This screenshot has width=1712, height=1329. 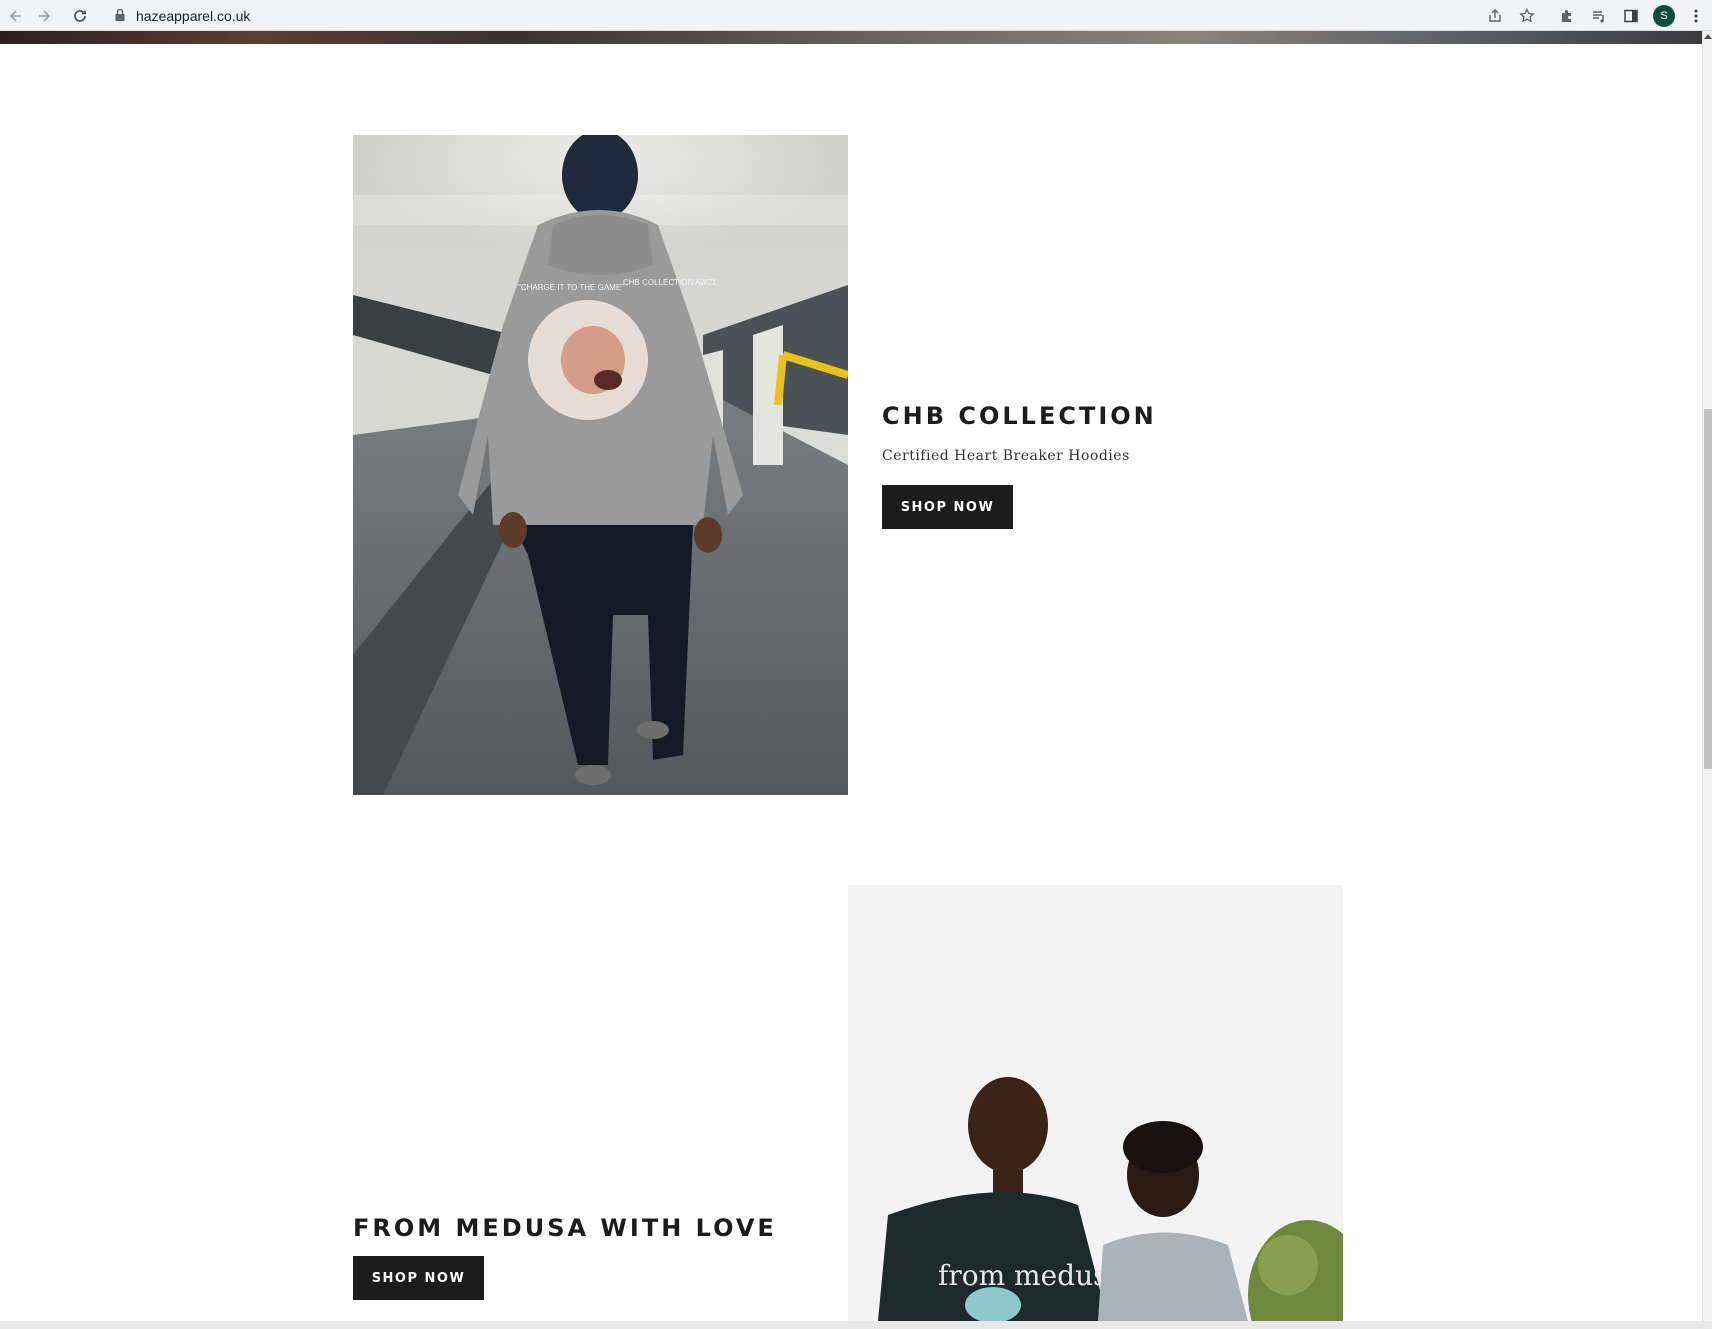 I want to click on hoodie-print-left: "CHARGE IT TO THE GAME", so click(x=571, y=287).